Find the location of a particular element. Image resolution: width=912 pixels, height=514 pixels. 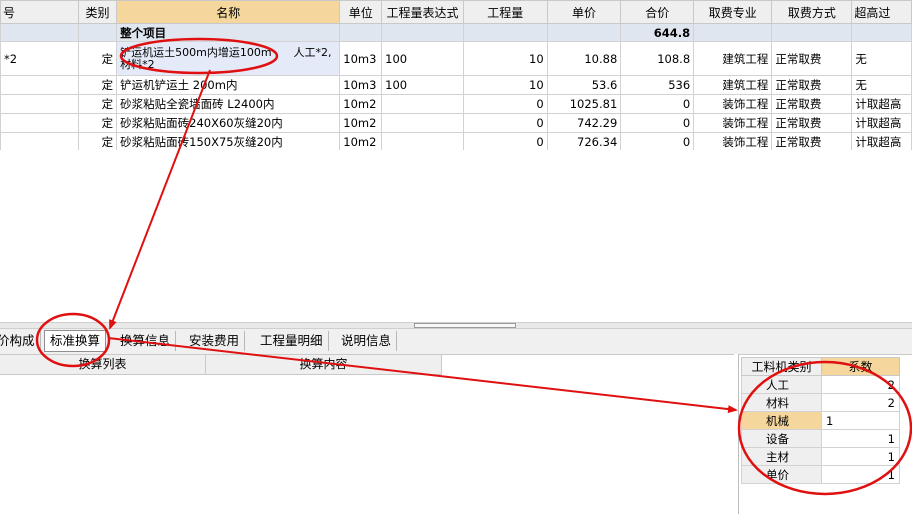

cell-price: 742.29 is located at coordinates (584, 123).